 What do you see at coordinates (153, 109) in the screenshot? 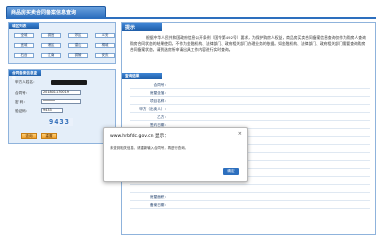
I see `result-label: 甲方（出卖人）：` at bounding box center [153, 109].